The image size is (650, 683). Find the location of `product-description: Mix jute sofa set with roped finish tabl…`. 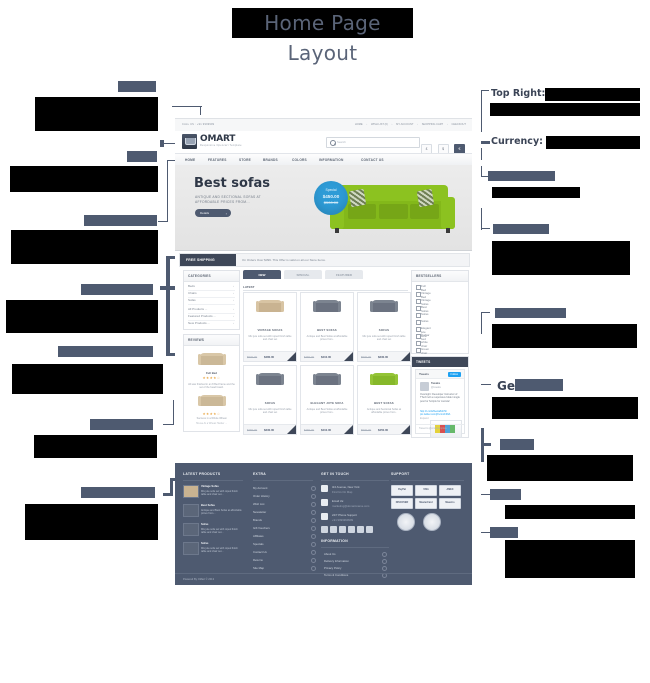

product-description: Mix jute sofa set with roped finish tabl… is located at coordinates (384, 338).